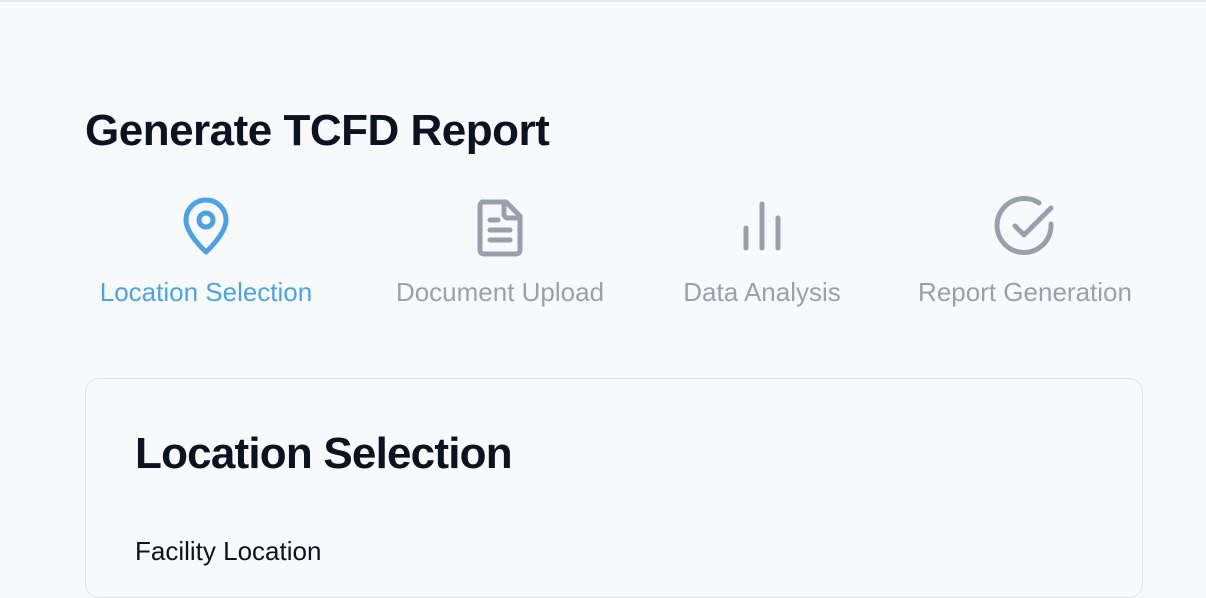 This screenshot has width=1206, height=598. Describe the element at coordinates (206, 226) in the screenshot. I see `map-pin-icon` at that location.